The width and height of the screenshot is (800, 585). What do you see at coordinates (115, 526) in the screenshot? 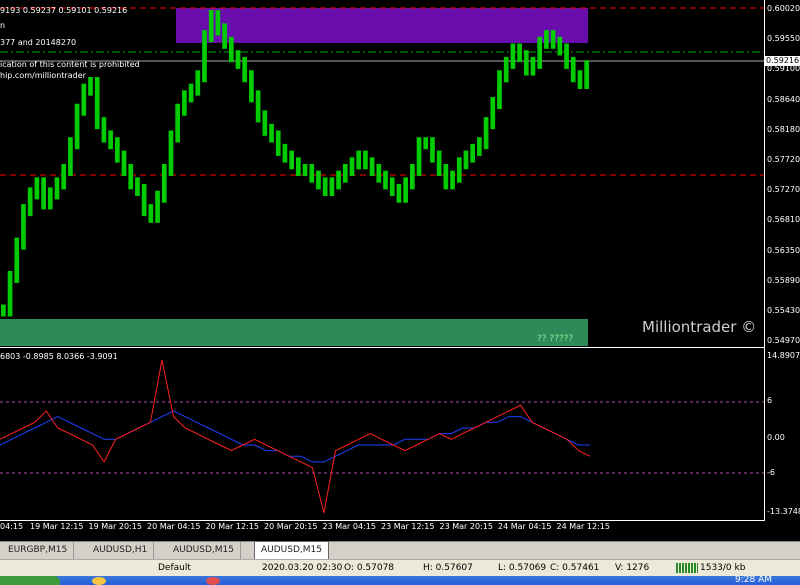
I see `time-tick-label: 19 Mar 20:15` at bounding box center [115, 526].